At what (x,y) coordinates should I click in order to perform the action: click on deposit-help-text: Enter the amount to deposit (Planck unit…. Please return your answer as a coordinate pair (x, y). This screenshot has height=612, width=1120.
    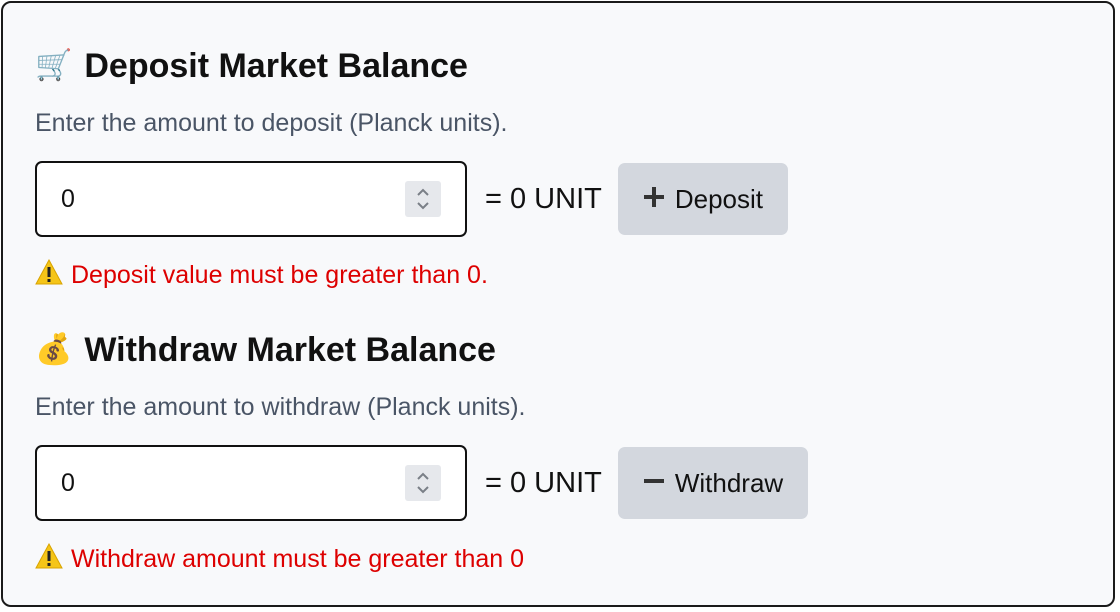
    Looking at the image, I should click on (271, 123).